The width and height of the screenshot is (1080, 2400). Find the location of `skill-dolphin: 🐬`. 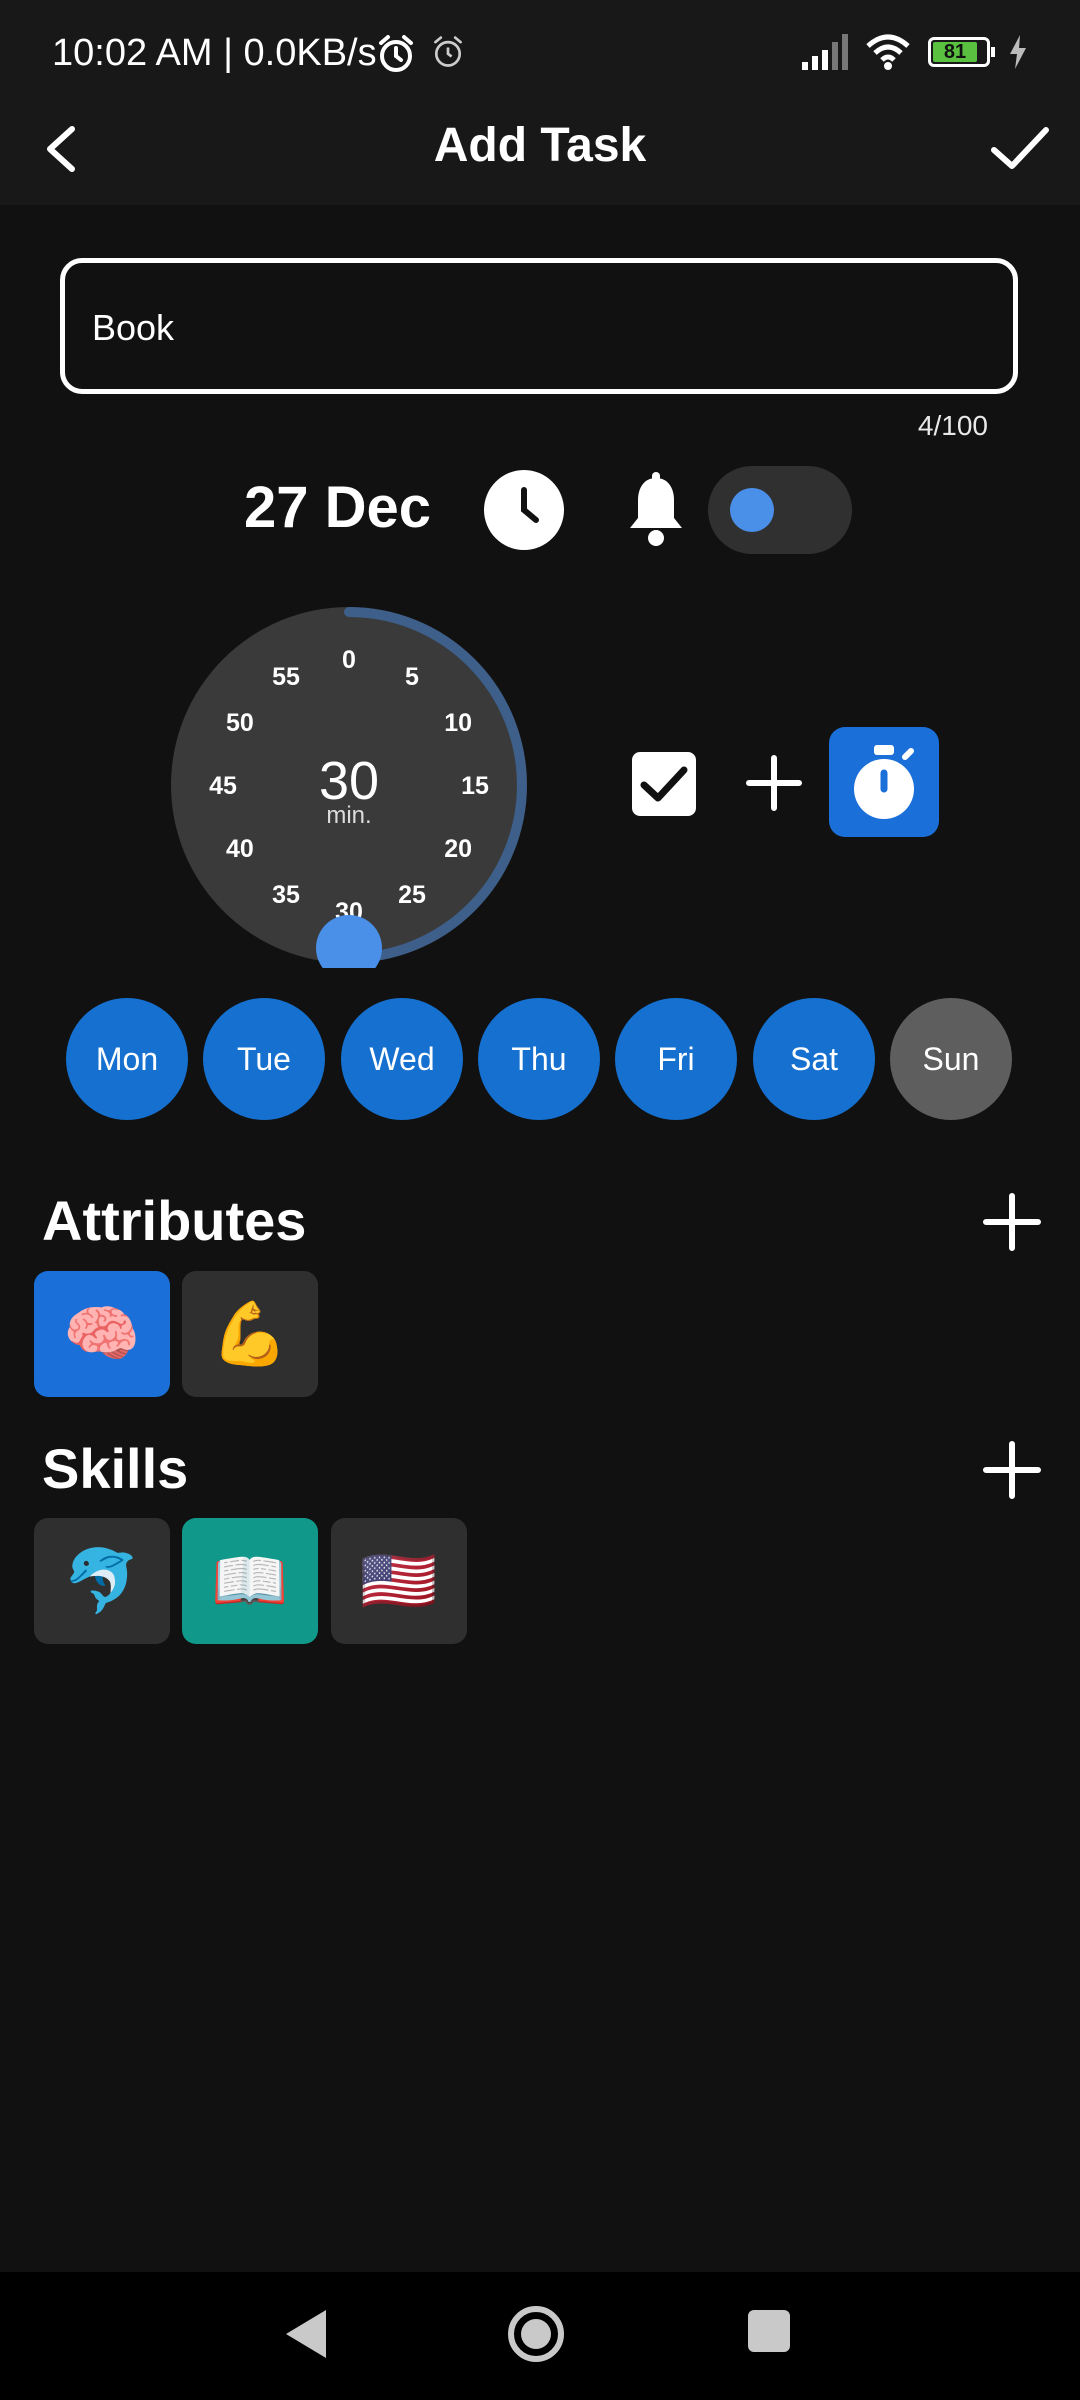

skill-dolphin: 🐬 is located at coordinates (102, 1581).